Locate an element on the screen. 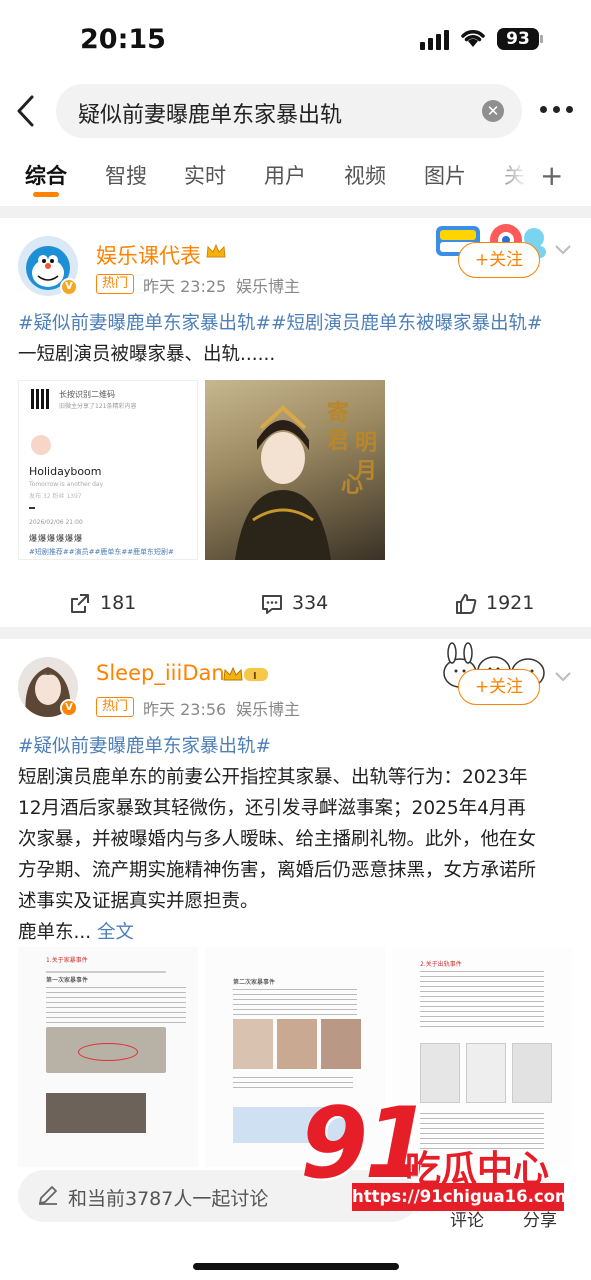 This screenshot has height=1280, width=591. topic-link: #疑似前妻曝鹿单东家暴出轨##短剧演员鹿单东被曝家暴出轨# is located at coordinates (280, 323).